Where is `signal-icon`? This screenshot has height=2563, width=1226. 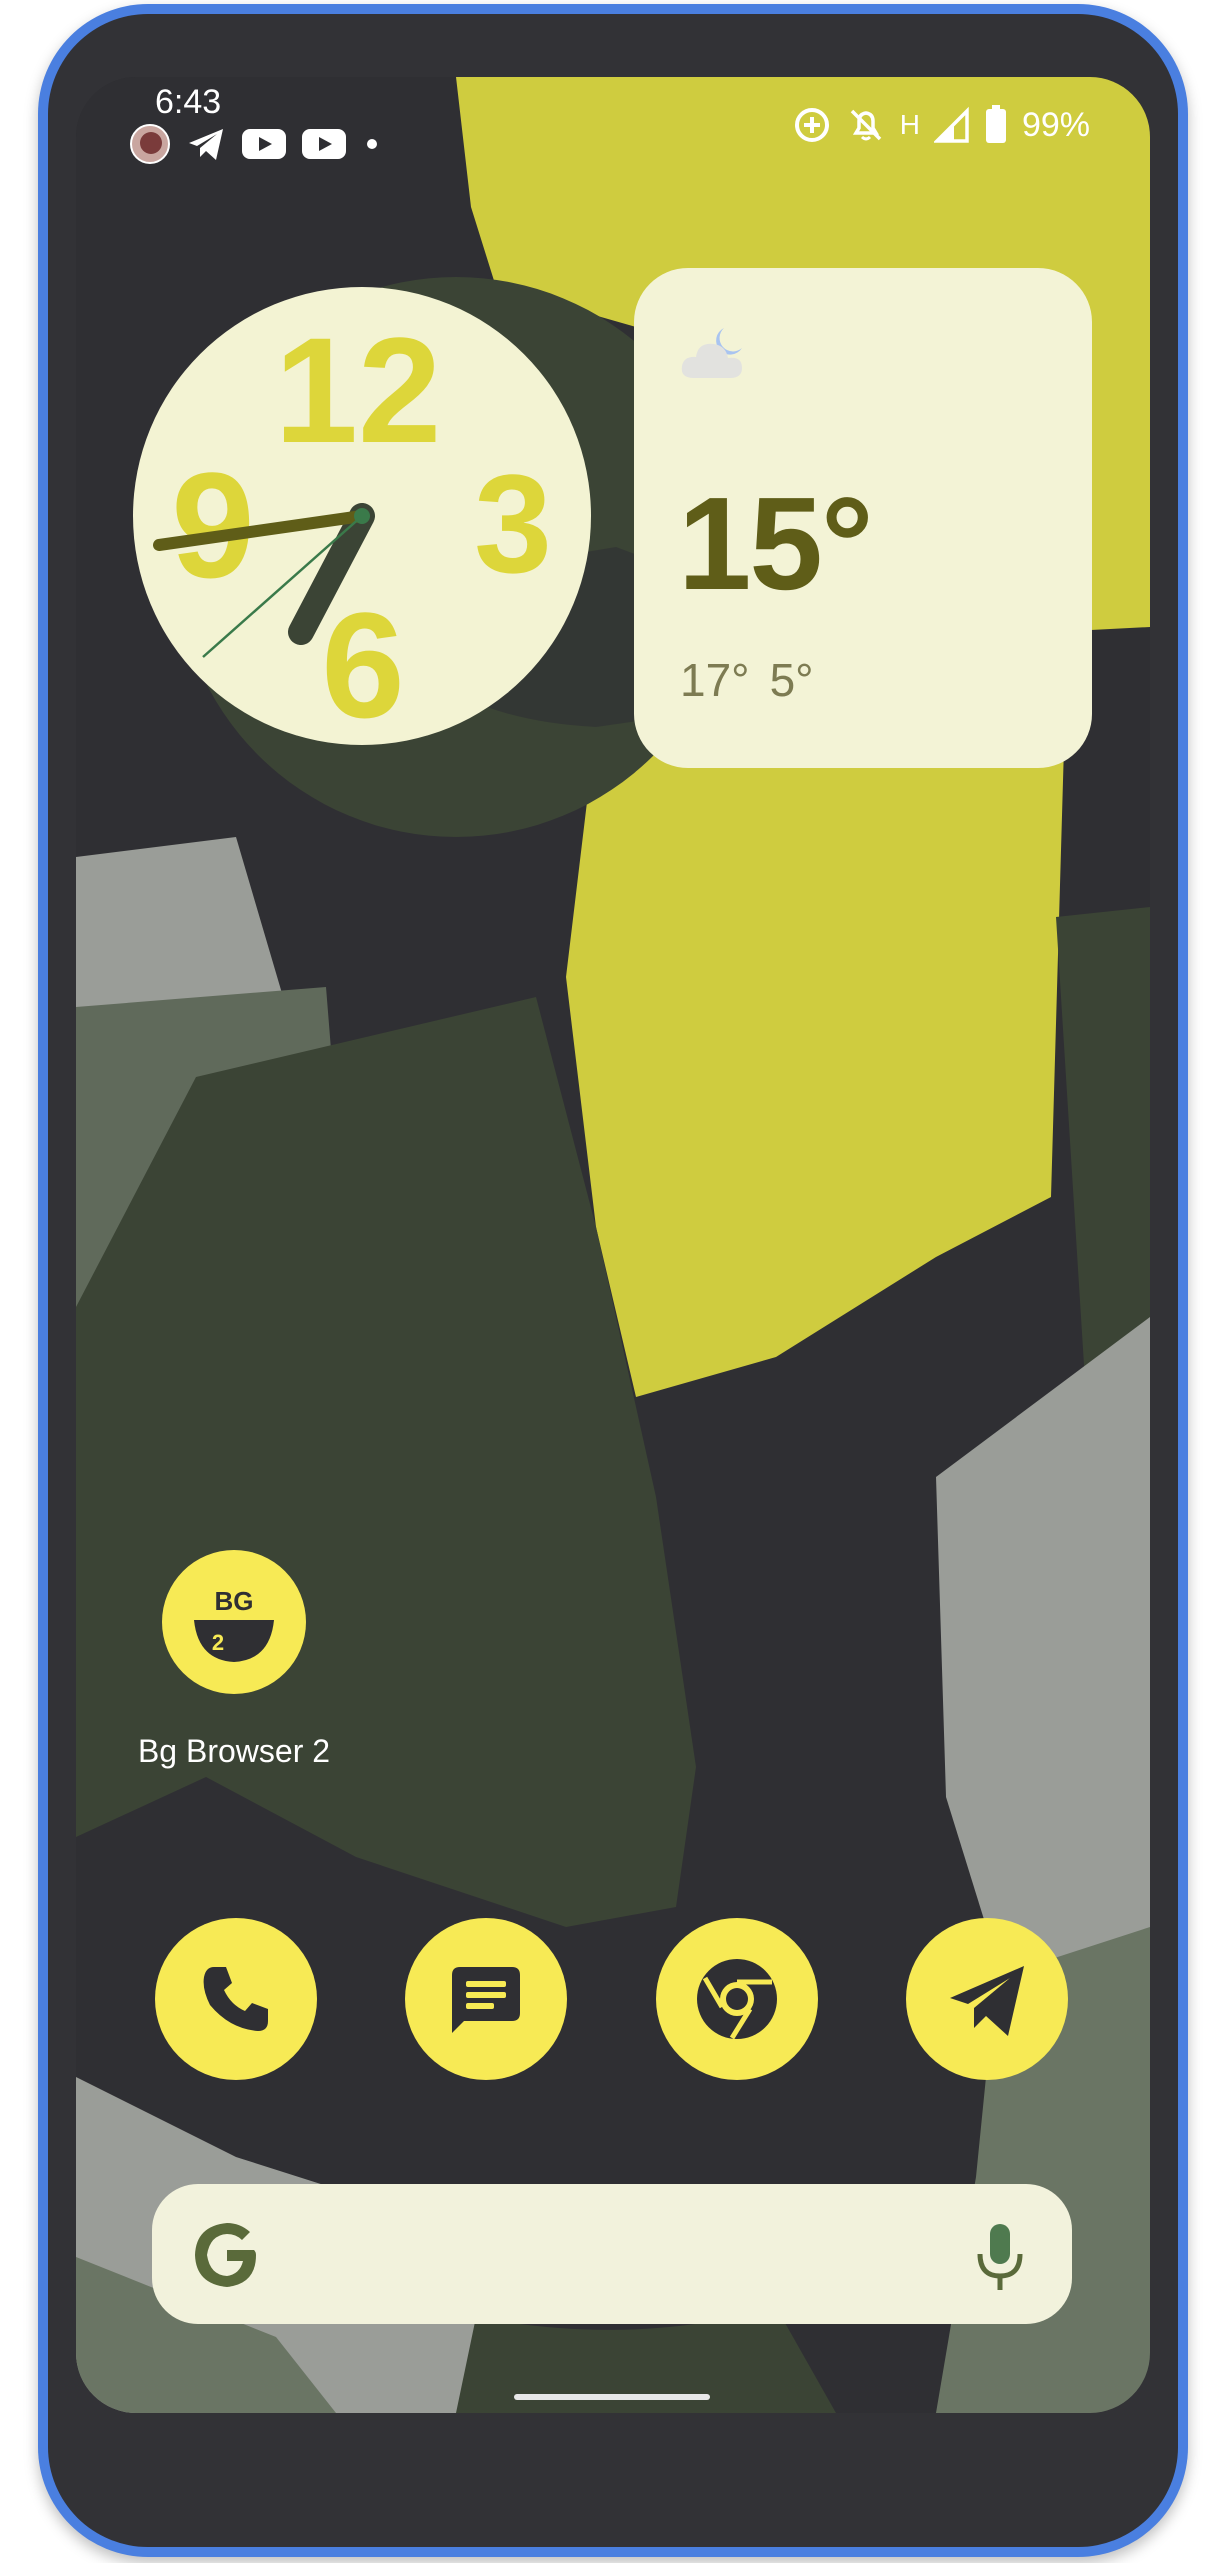 signal-icon is located at coordinates (951, 124).